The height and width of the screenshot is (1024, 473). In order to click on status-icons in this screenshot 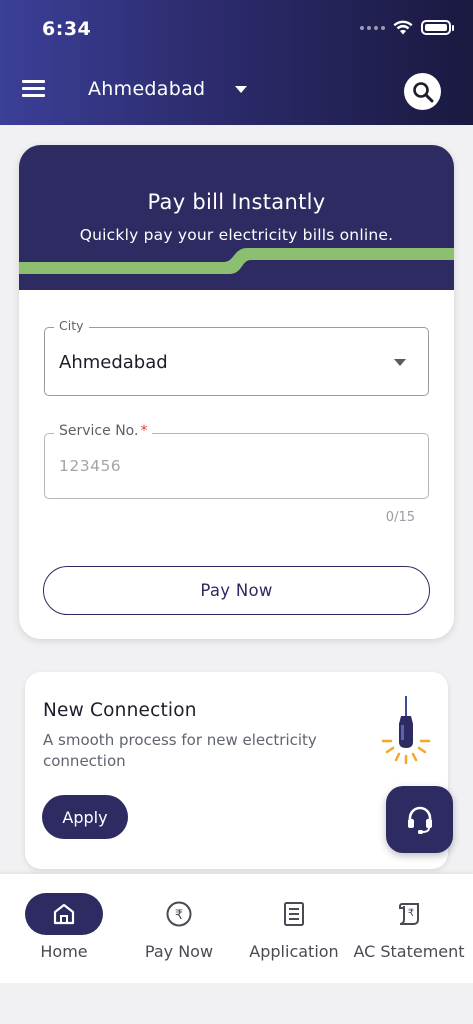, I will do `click(407, 27)`.